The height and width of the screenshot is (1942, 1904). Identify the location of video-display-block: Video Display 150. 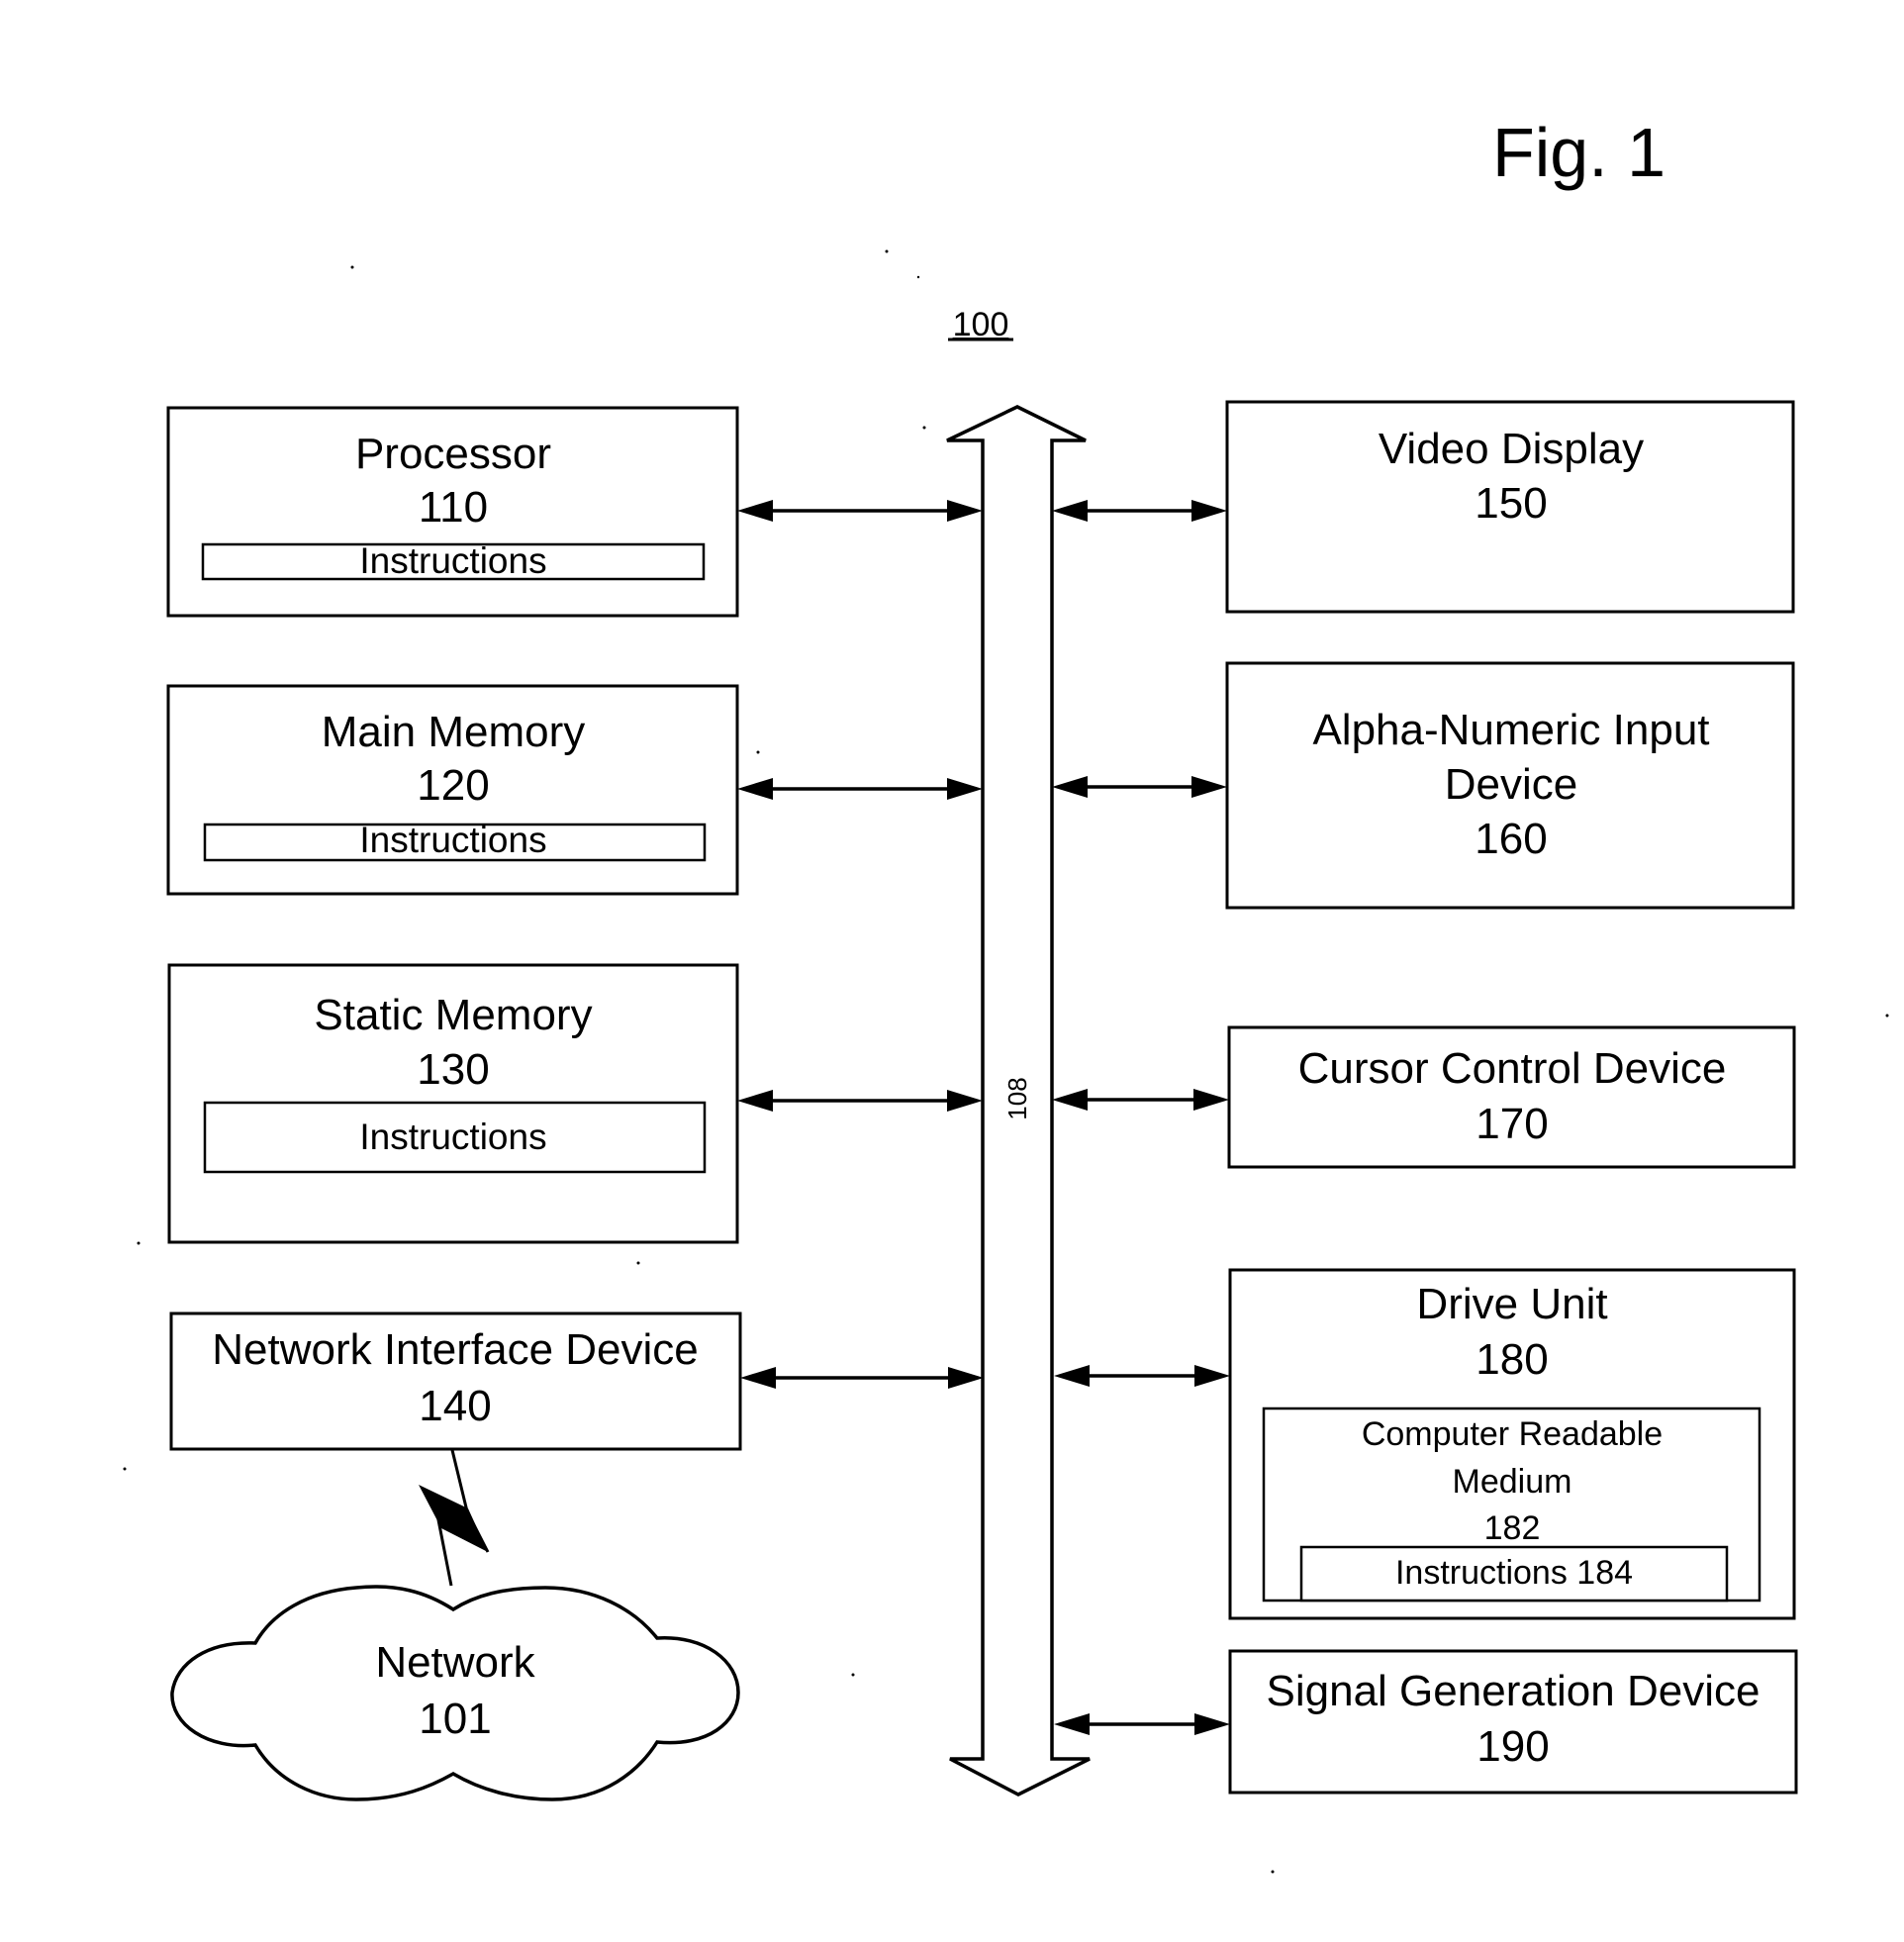
(1510, 507).